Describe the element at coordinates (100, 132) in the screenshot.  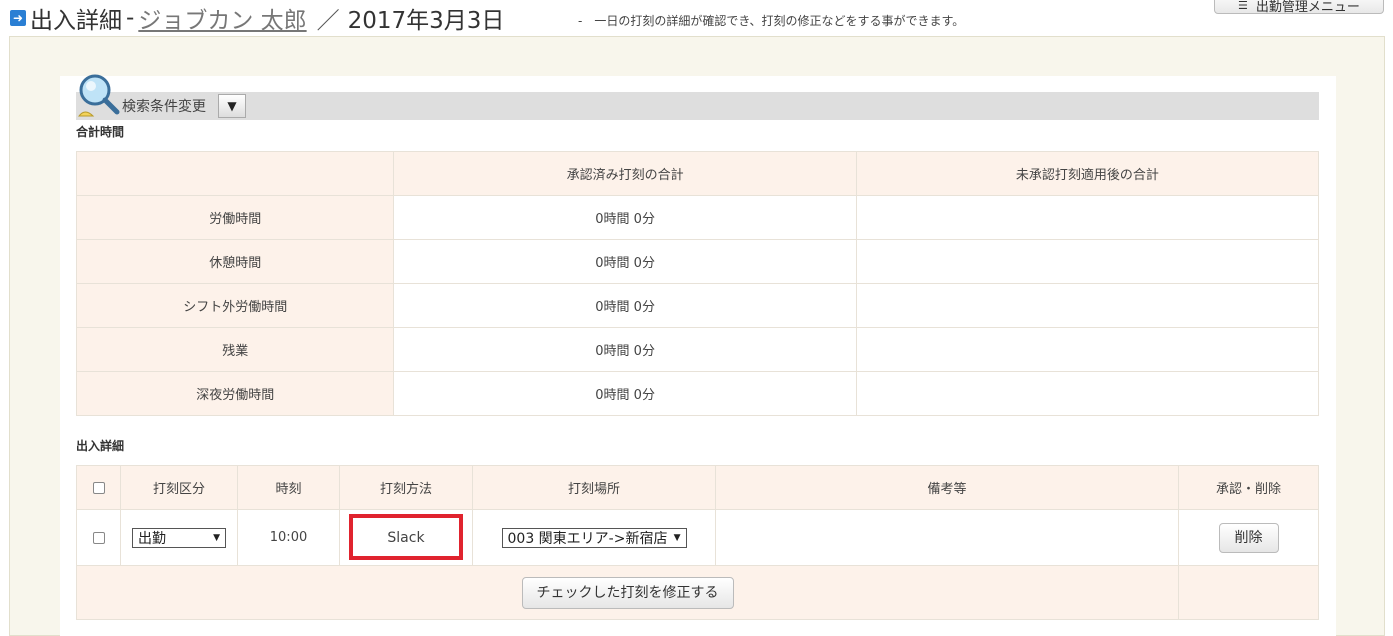
I see `summary-section-title: 合計時間` at that location.